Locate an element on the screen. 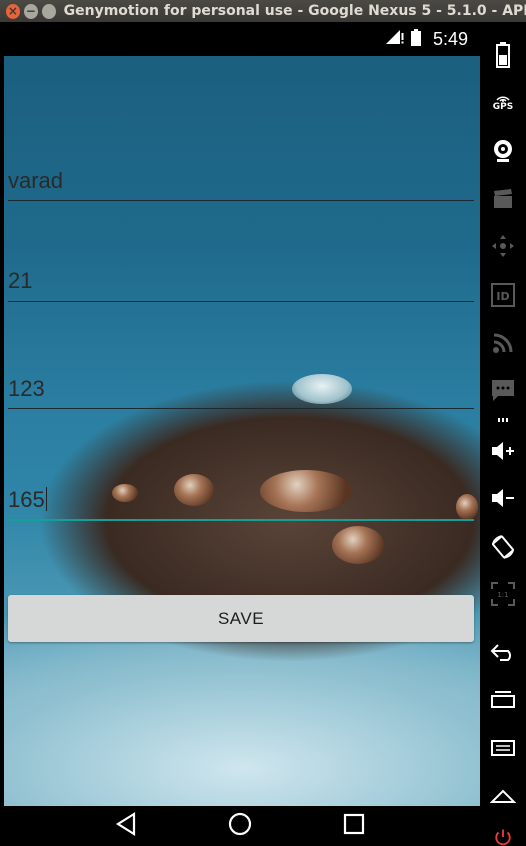 This screenshot has height=846, width=526. navigation-bar is located at coordinates (240, 826).